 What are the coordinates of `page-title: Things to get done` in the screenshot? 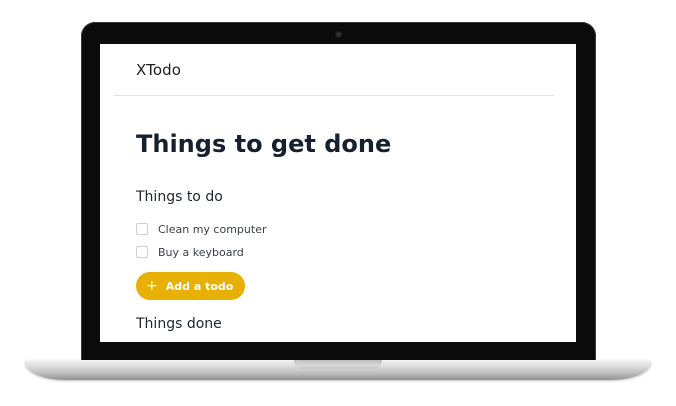 It's located at (264, 144).